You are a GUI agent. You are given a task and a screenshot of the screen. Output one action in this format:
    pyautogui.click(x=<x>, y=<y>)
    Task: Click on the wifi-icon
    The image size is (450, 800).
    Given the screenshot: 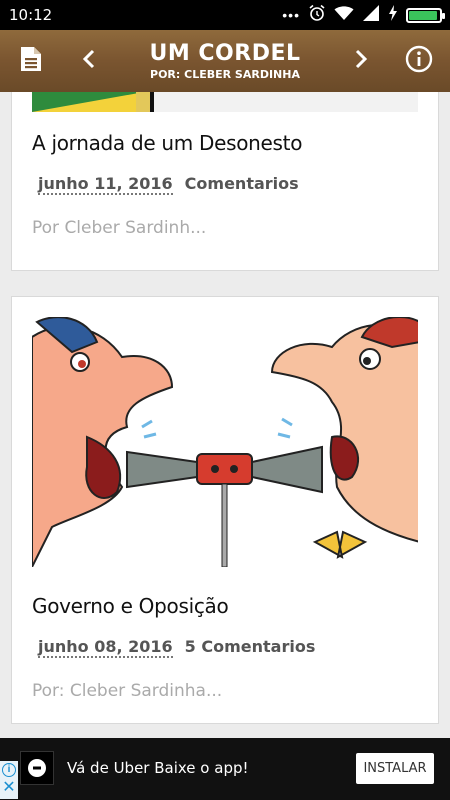 What is the action you would take?
    pyautogui.click(x=344, y=15)
    